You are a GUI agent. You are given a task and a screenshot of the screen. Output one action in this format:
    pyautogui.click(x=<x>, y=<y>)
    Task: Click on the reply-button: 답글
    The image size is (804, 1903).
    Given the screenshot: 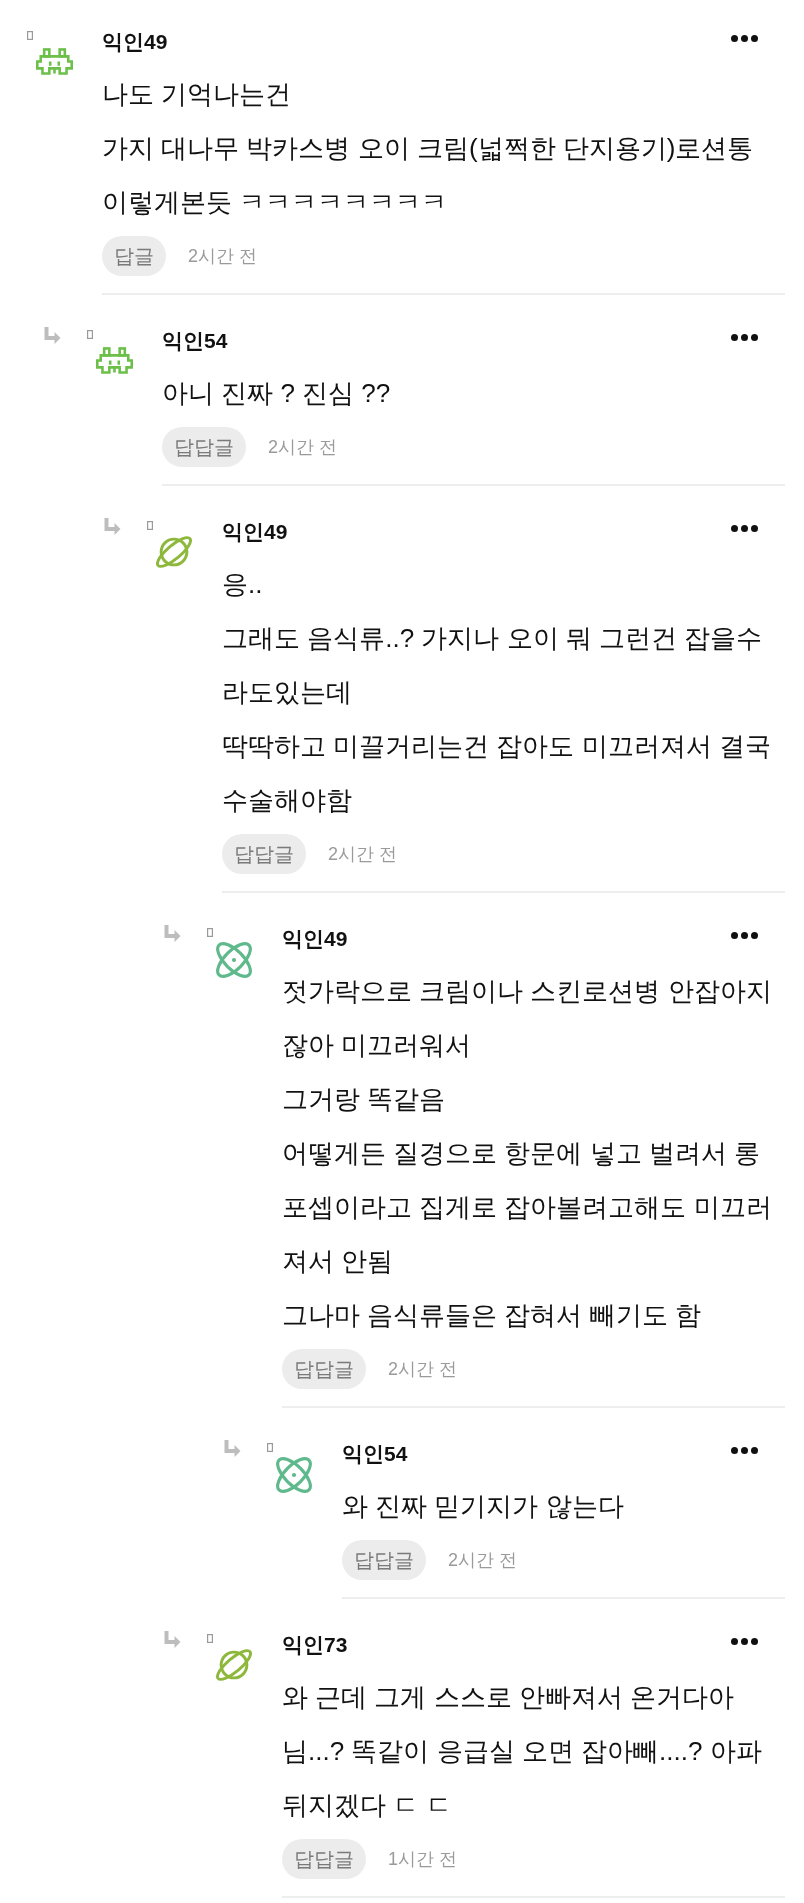 What is the action you would take?
    pyautogui.click(x=134, y=256)
    